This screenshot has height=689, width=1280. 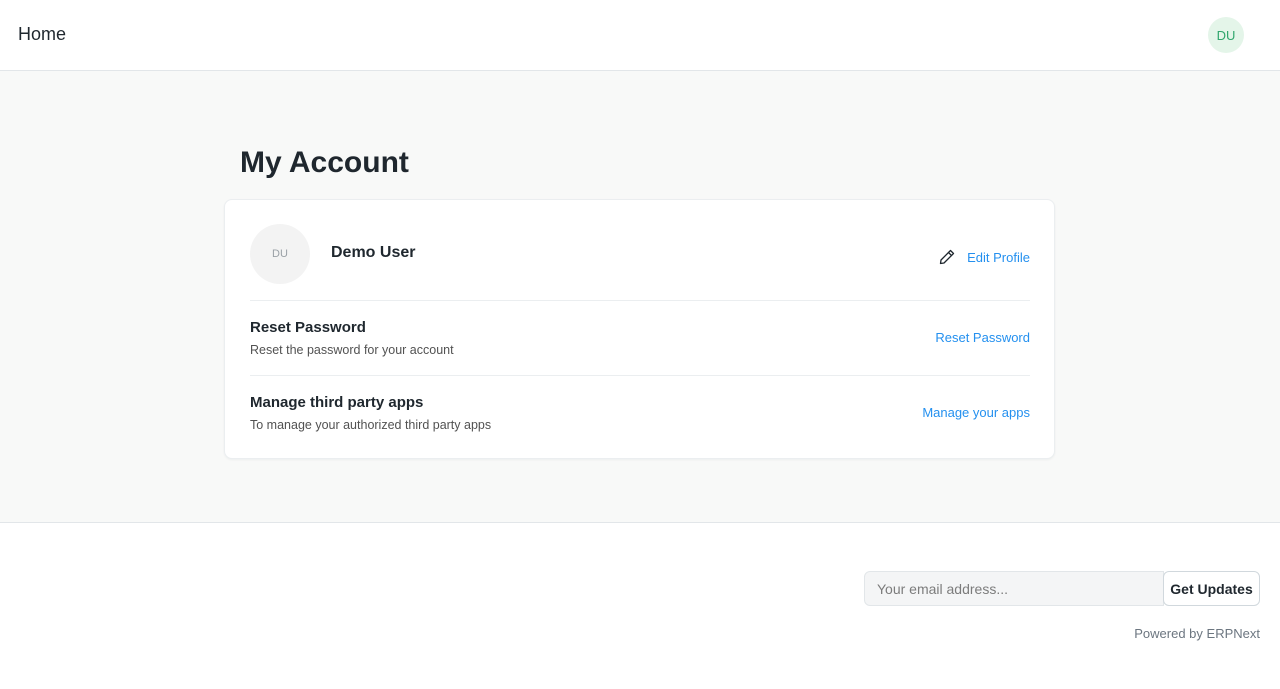 I want to click on pencil-icon, so click(x=947, y=257).